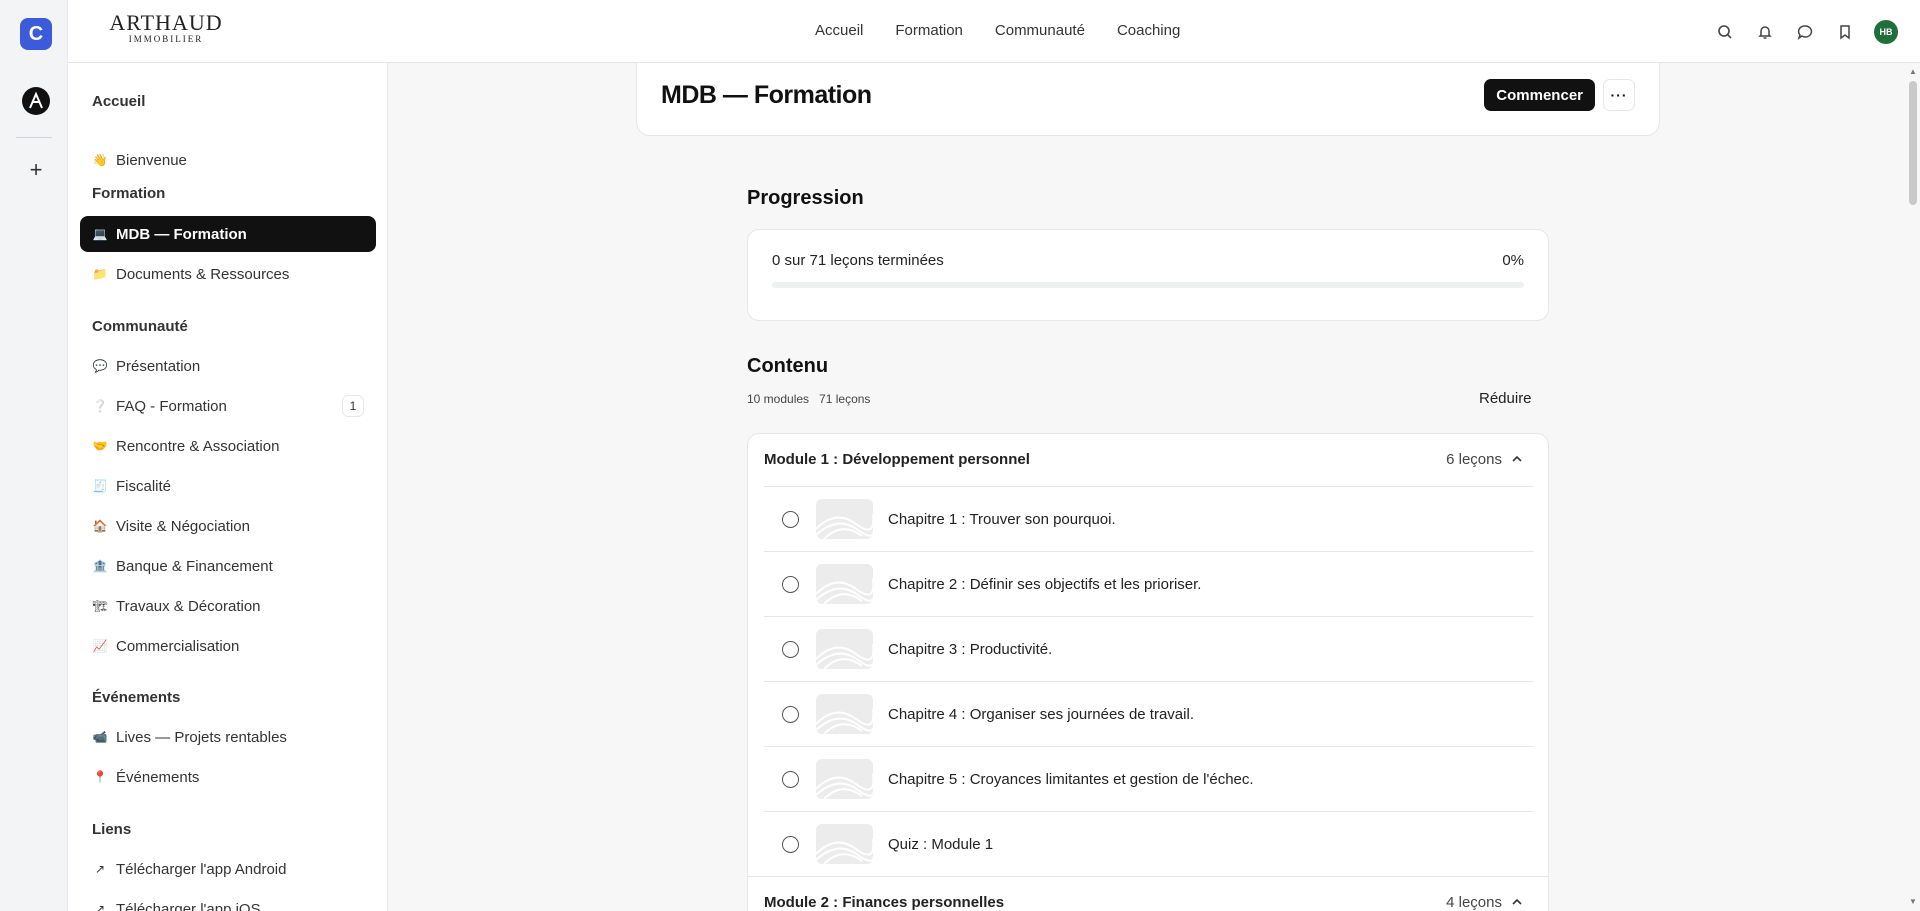  What do you see at coordinates (1805, 32) in the screenshot?
I see `chat-icon` at bounding box center [1805, 32].